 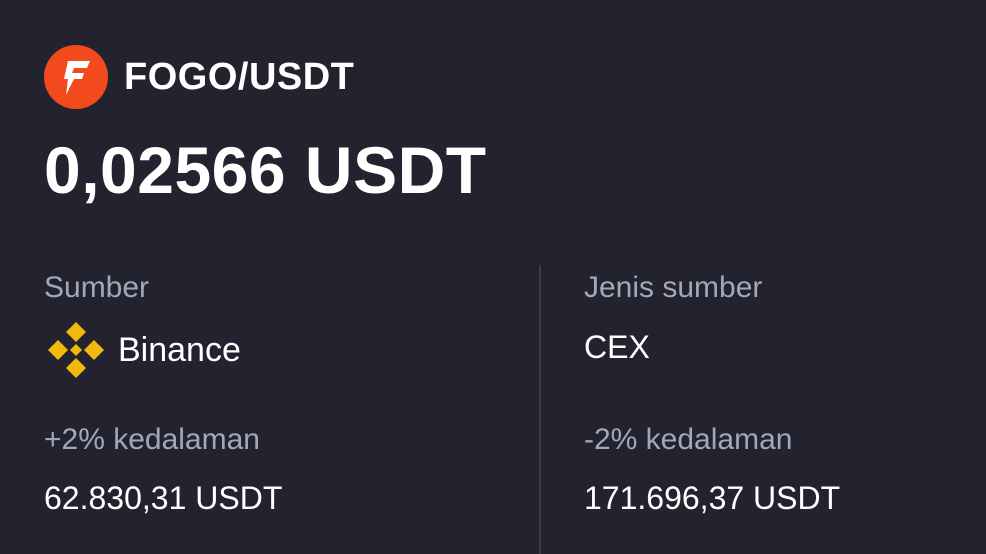 What do you see at coordinates (179, 349) in the screenshot?
I see `source-name: Binance` at bounding box center [179, 349].